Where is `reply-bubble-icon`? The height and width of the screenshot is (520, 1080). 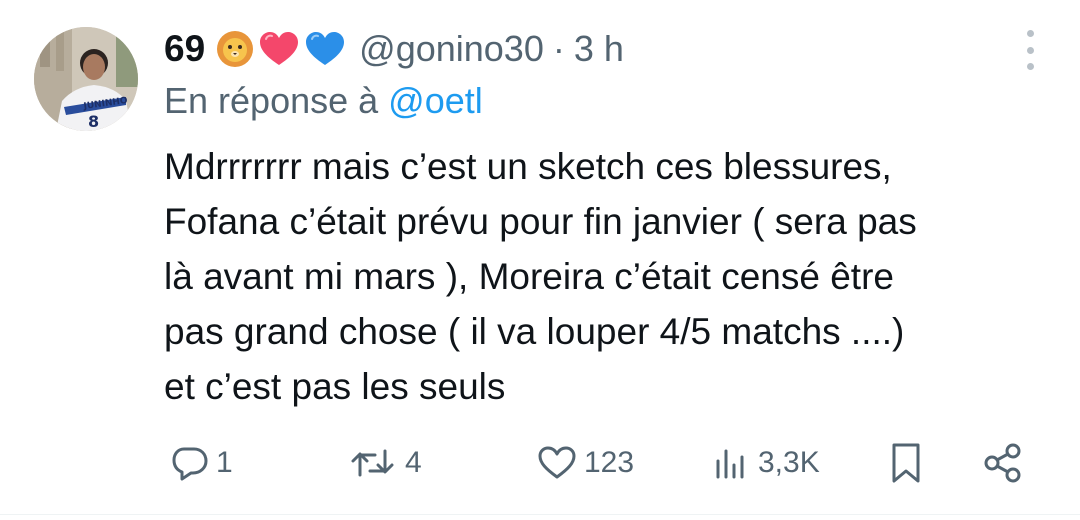
reply-bubble-icon is located at coordinates (190, 464).